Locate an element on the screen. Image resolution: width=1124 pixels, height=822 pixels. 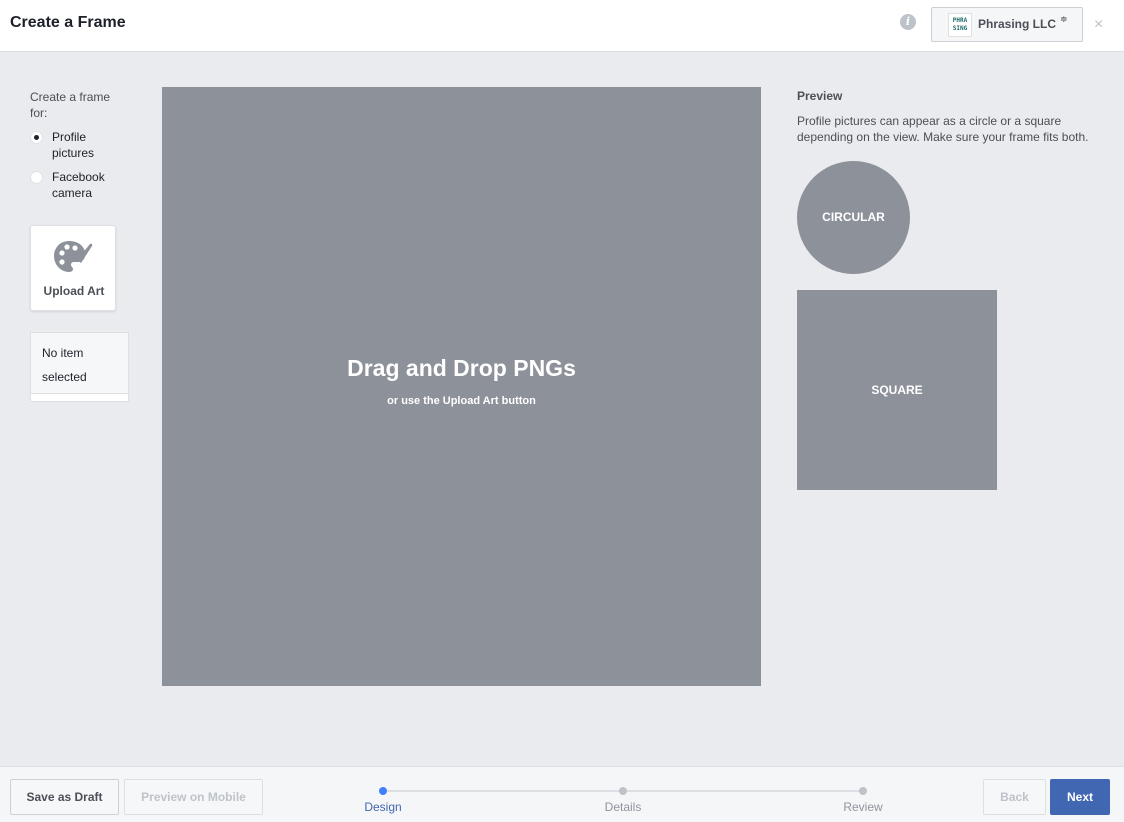
radio-button is located at coordinates (36, 177).